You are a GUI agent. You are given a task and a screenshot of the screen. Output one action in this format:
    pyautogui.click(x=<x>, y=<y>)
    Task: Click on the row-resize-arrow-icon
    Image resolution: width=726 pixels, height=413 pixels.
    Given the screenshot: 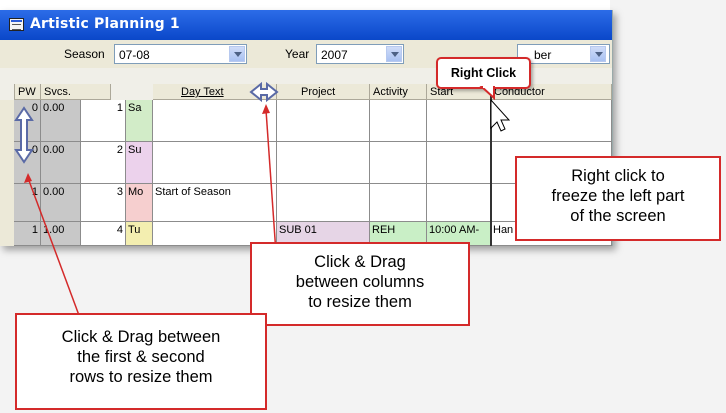 What is the action you would take?
    pyautogui.click(x=24, y=135)
    